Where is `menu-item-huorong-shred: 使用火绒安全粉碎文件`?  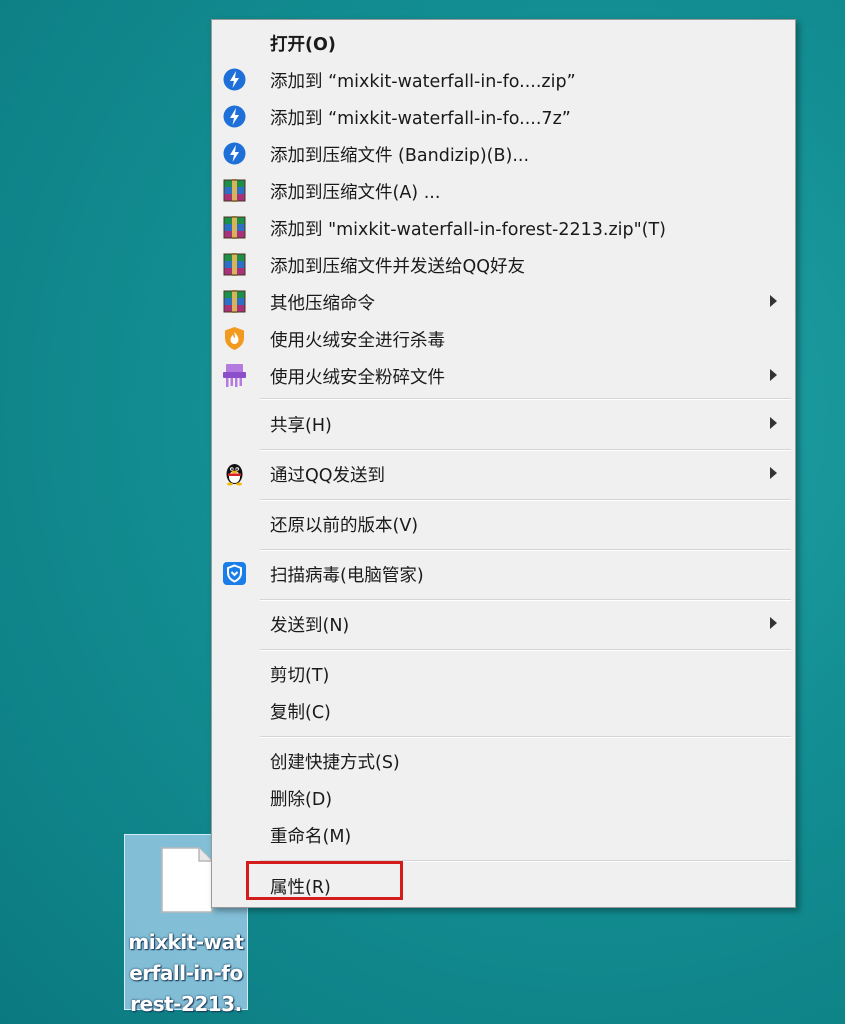
menu-item-huorong-shred: 使用火绒安全粉碎文件 is located at coordinates (503, 375).